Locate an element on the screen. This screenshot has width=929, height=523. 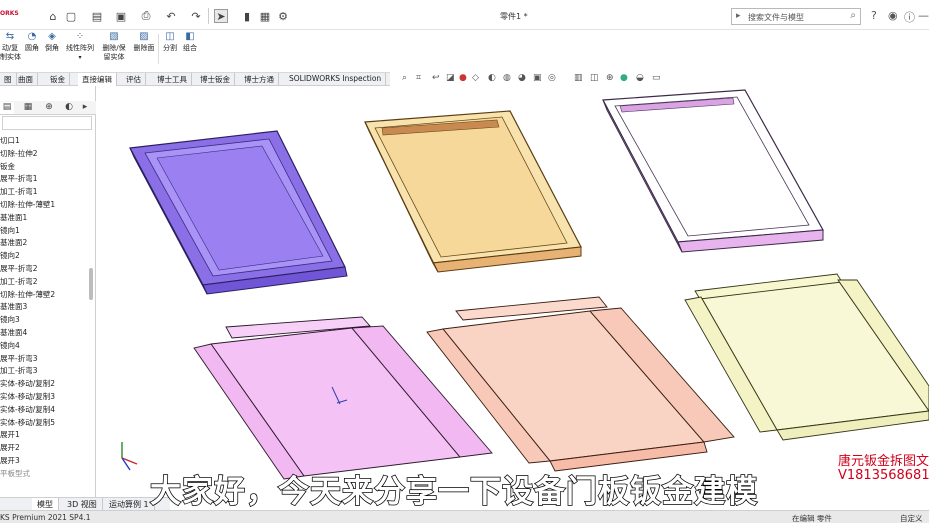
tree-item: 展平-折弯3 is located at coordinates (44, 359).